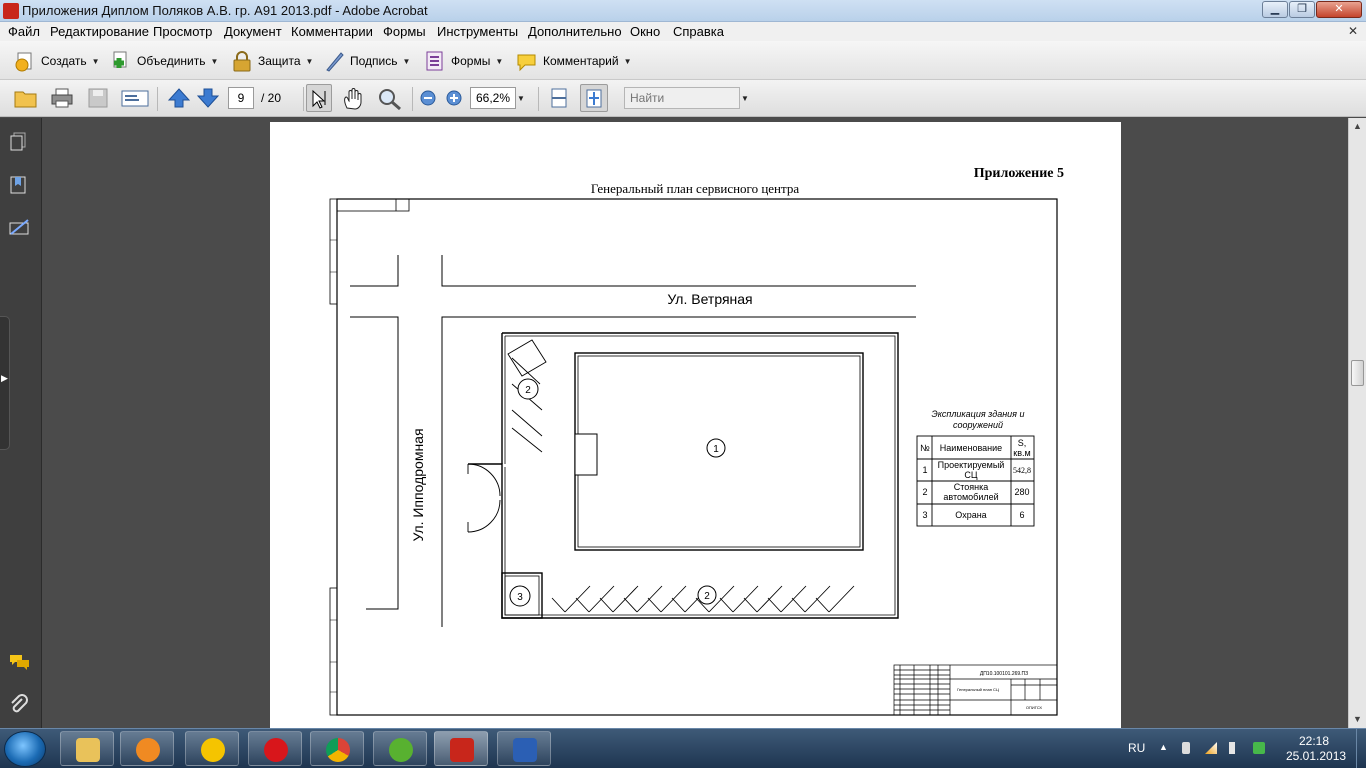 This screenshot has height=768, width=1366. What do you see at coordinates (5, 383) in the screenshot?
I see `pane-expand-handle: ▶` at bounding box center [5, 383].